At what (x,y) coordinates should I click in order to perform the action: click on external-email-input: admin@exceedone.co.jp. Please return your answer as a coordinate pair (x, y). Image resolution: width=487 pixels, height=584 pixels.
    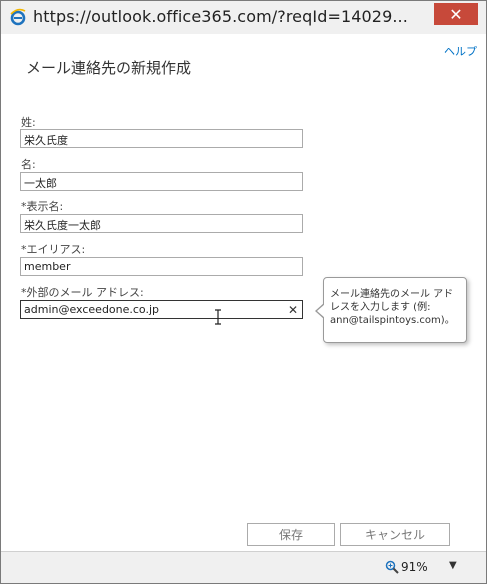
    Looking at the image, I should click on (161, 309).